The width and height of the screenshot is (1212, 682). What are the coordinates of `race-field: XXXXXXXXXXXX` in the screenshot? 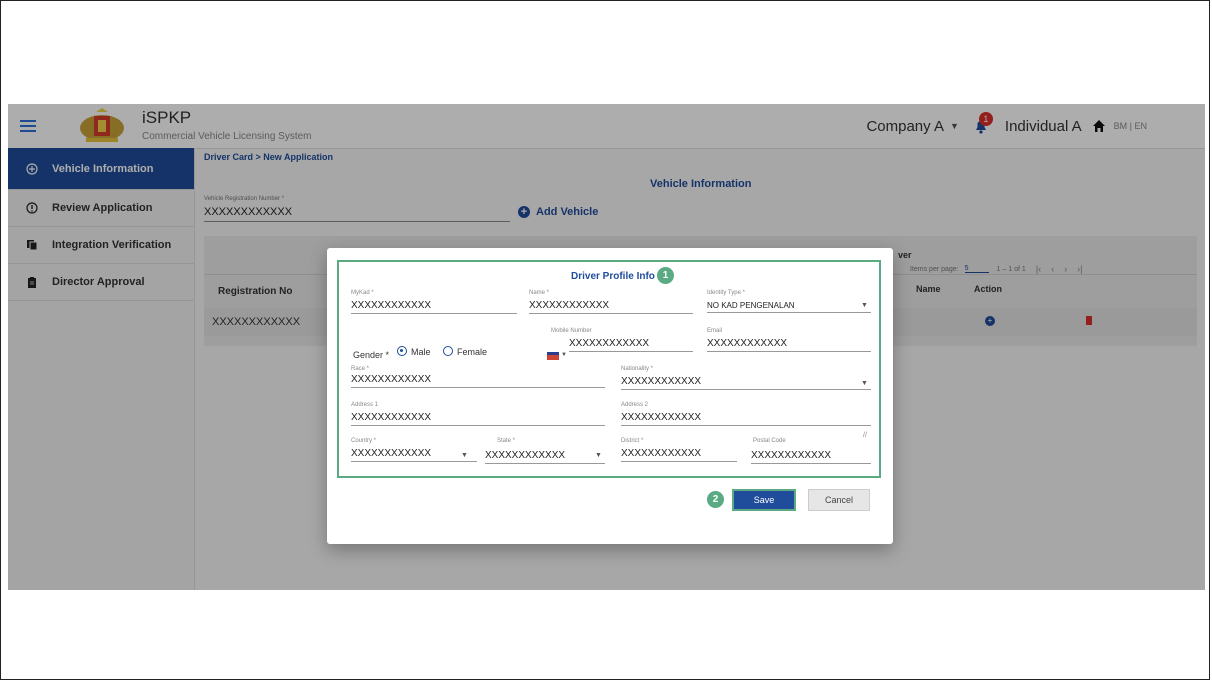 It's located at (478, 381).